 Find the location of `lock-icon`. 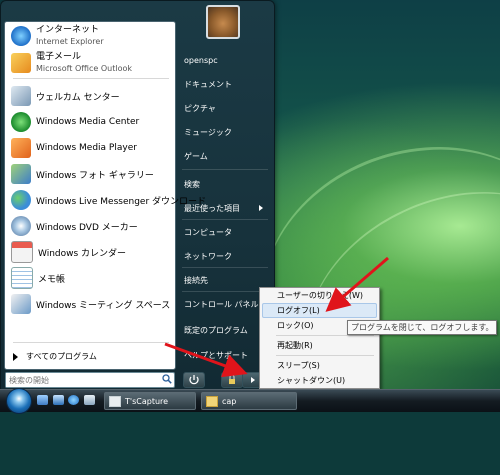

lock-icon is located at coordinates (232, 379).